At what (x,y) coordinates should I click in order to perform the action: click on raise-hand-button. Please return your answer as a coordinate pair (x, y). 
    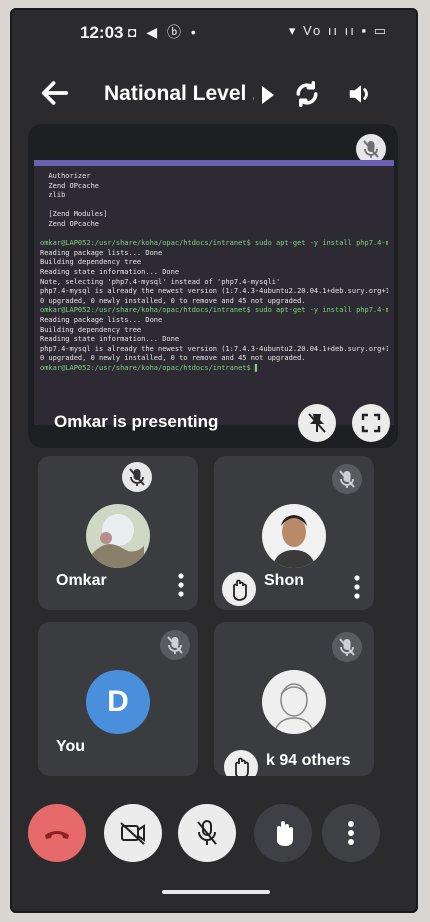
    Looking at the image, I should click on (283, 833).